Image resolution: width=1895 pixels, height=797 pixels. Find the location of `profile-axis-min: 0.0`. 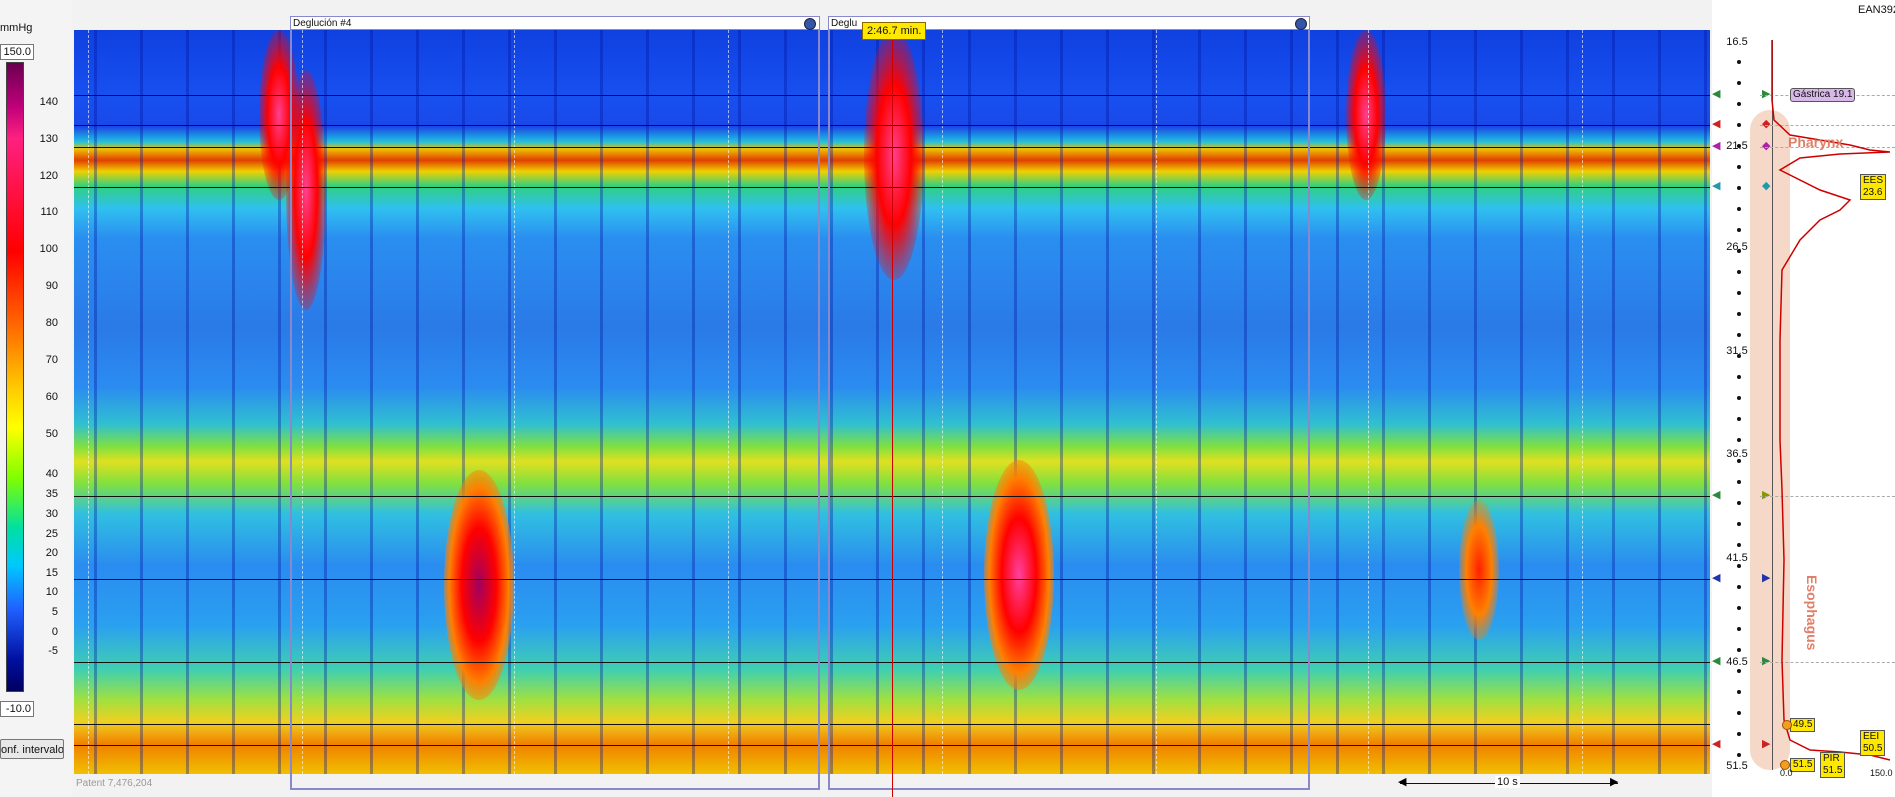

profile-axis-min: 0.0 is located at coordinates (1786, 773).